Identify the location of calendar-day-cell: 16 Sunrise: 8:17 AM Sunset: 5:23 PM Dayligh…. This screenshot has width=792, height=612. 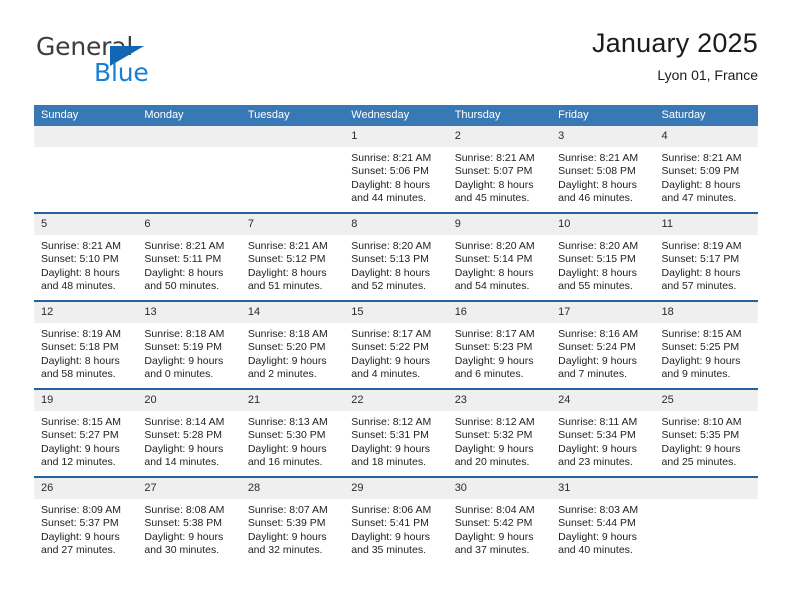
(499, 344).